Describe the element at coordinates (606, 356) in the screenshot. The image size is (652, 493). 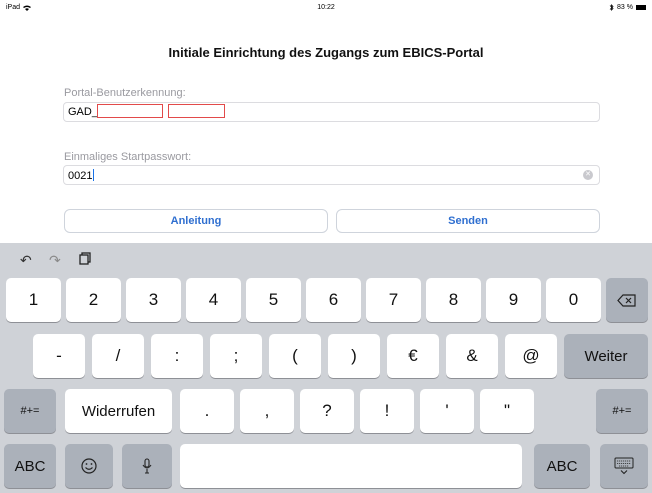
I see `return-key: Weiter` at that location.